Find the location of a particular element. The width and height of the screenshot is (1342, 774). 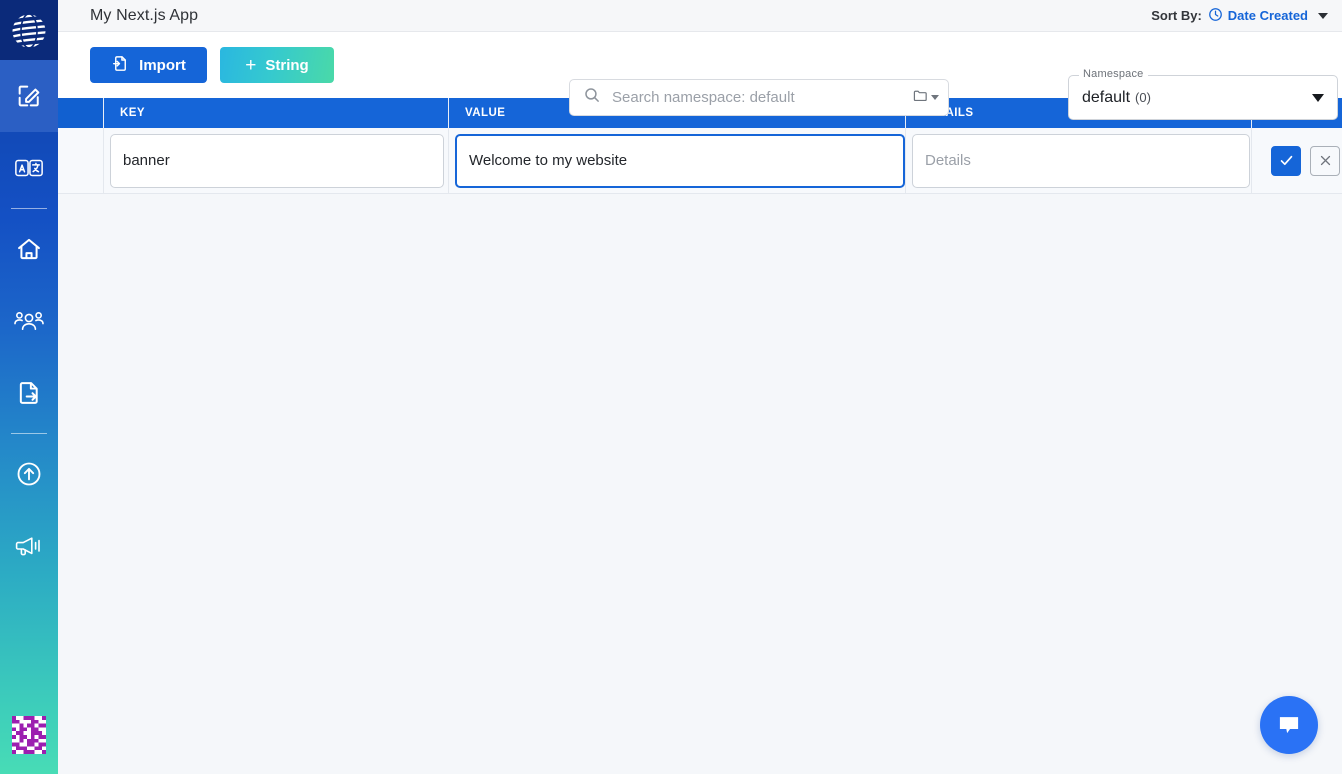

sidebar is located at coordinates (29, 387).